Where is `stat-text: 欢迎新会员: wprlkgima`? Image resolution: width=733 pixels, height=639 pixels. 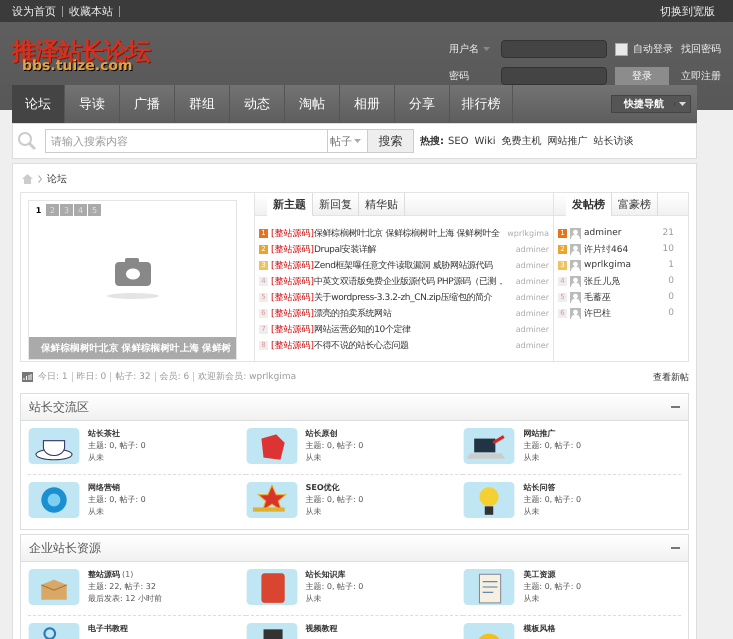 stat-text: 欢迎新会员: wprlkgima is located at coordinates (246, 377).